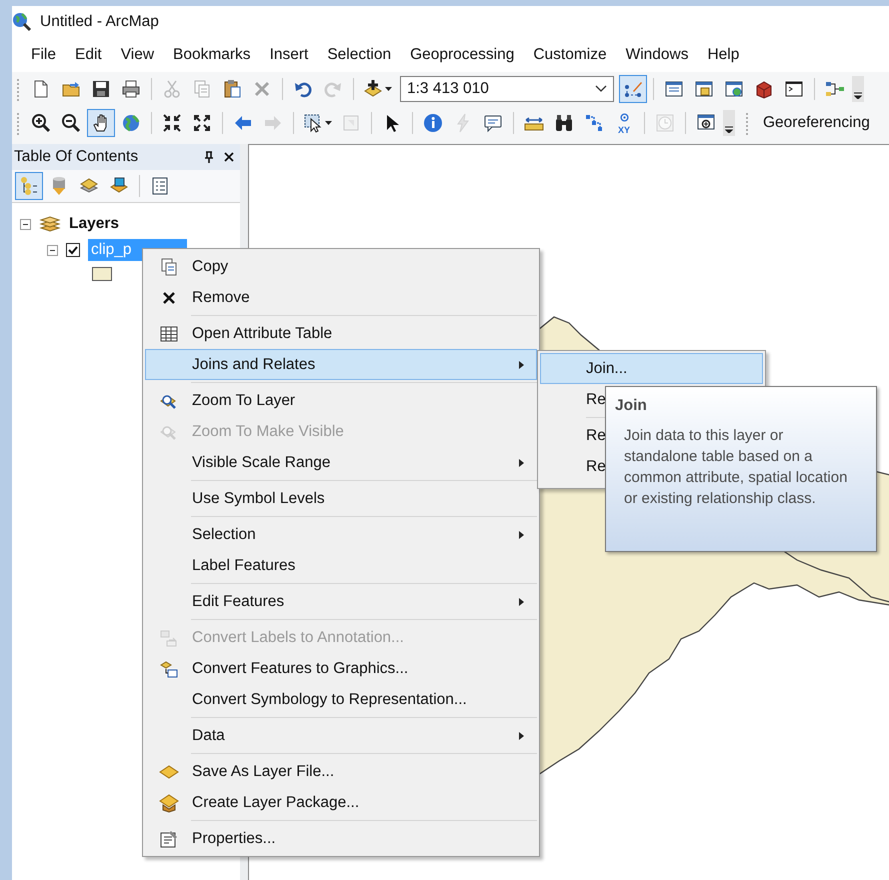  What do you see at coordinates (131, 89) in the screenshot?
I see `printer-icon` at bounding box center [131, 89].